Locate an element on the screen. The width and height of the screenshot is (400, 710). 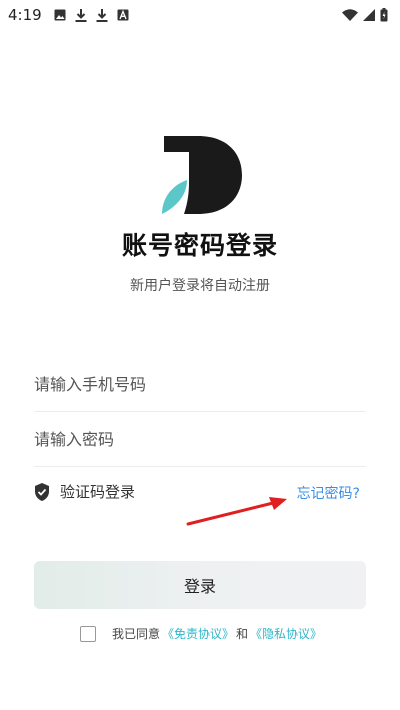
privacy-link: 《隐私协议》 is located at coordinates (286, 633).